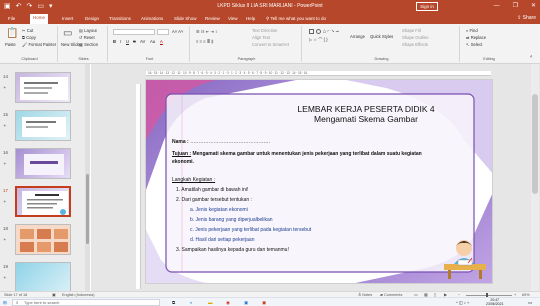 Image resolution: width=540 pixels, height=306 pixels. I want to click on system-tray-icons: ^ ◫ ♪ ⌁, so click(462, 302).